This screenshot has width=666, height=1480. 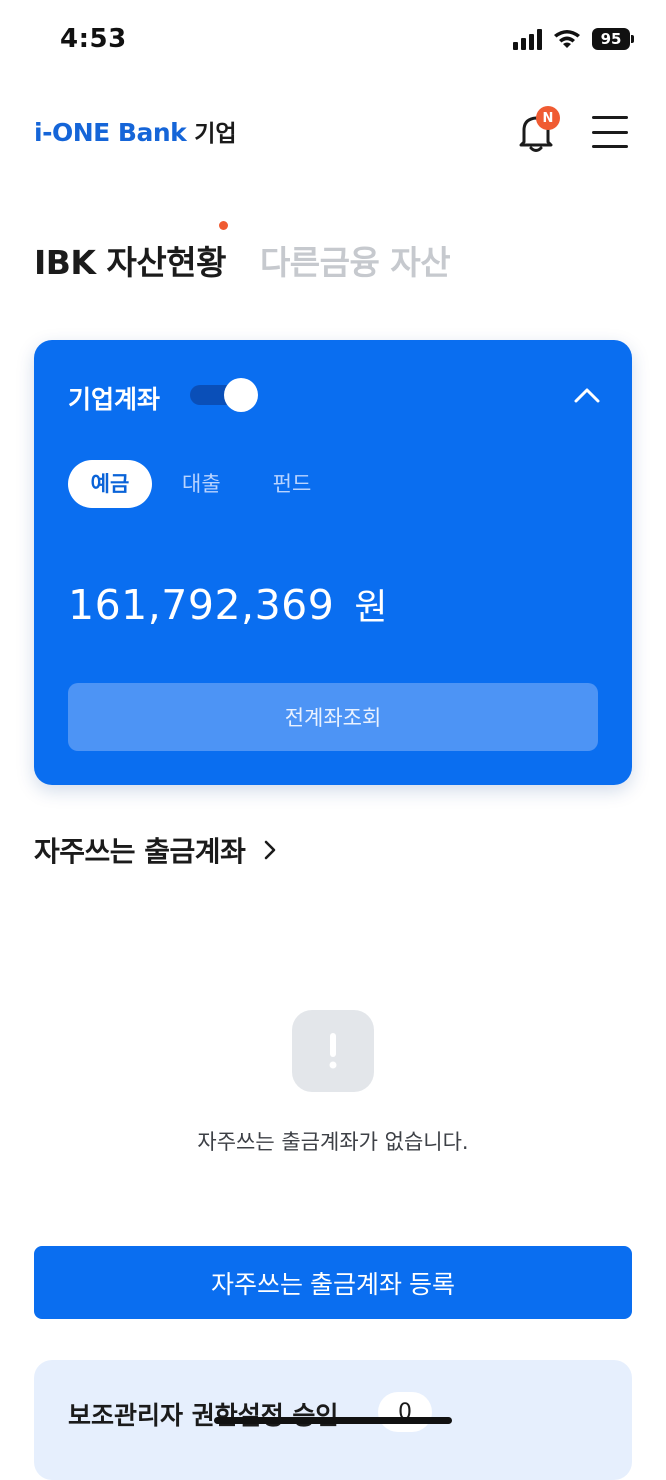 I want to click on amount-row: 161,792,369 원, so click(x=227, y=604).